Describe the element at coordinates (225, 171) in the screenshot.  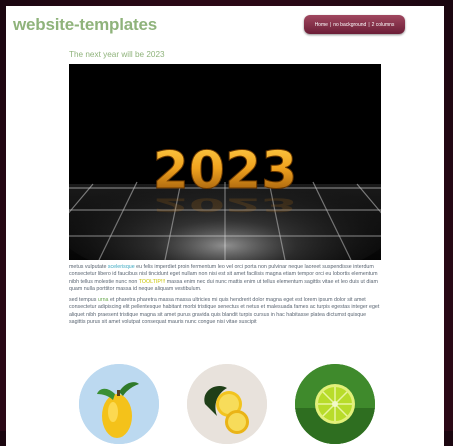
I see `hero-year-text: 2023` at that location.